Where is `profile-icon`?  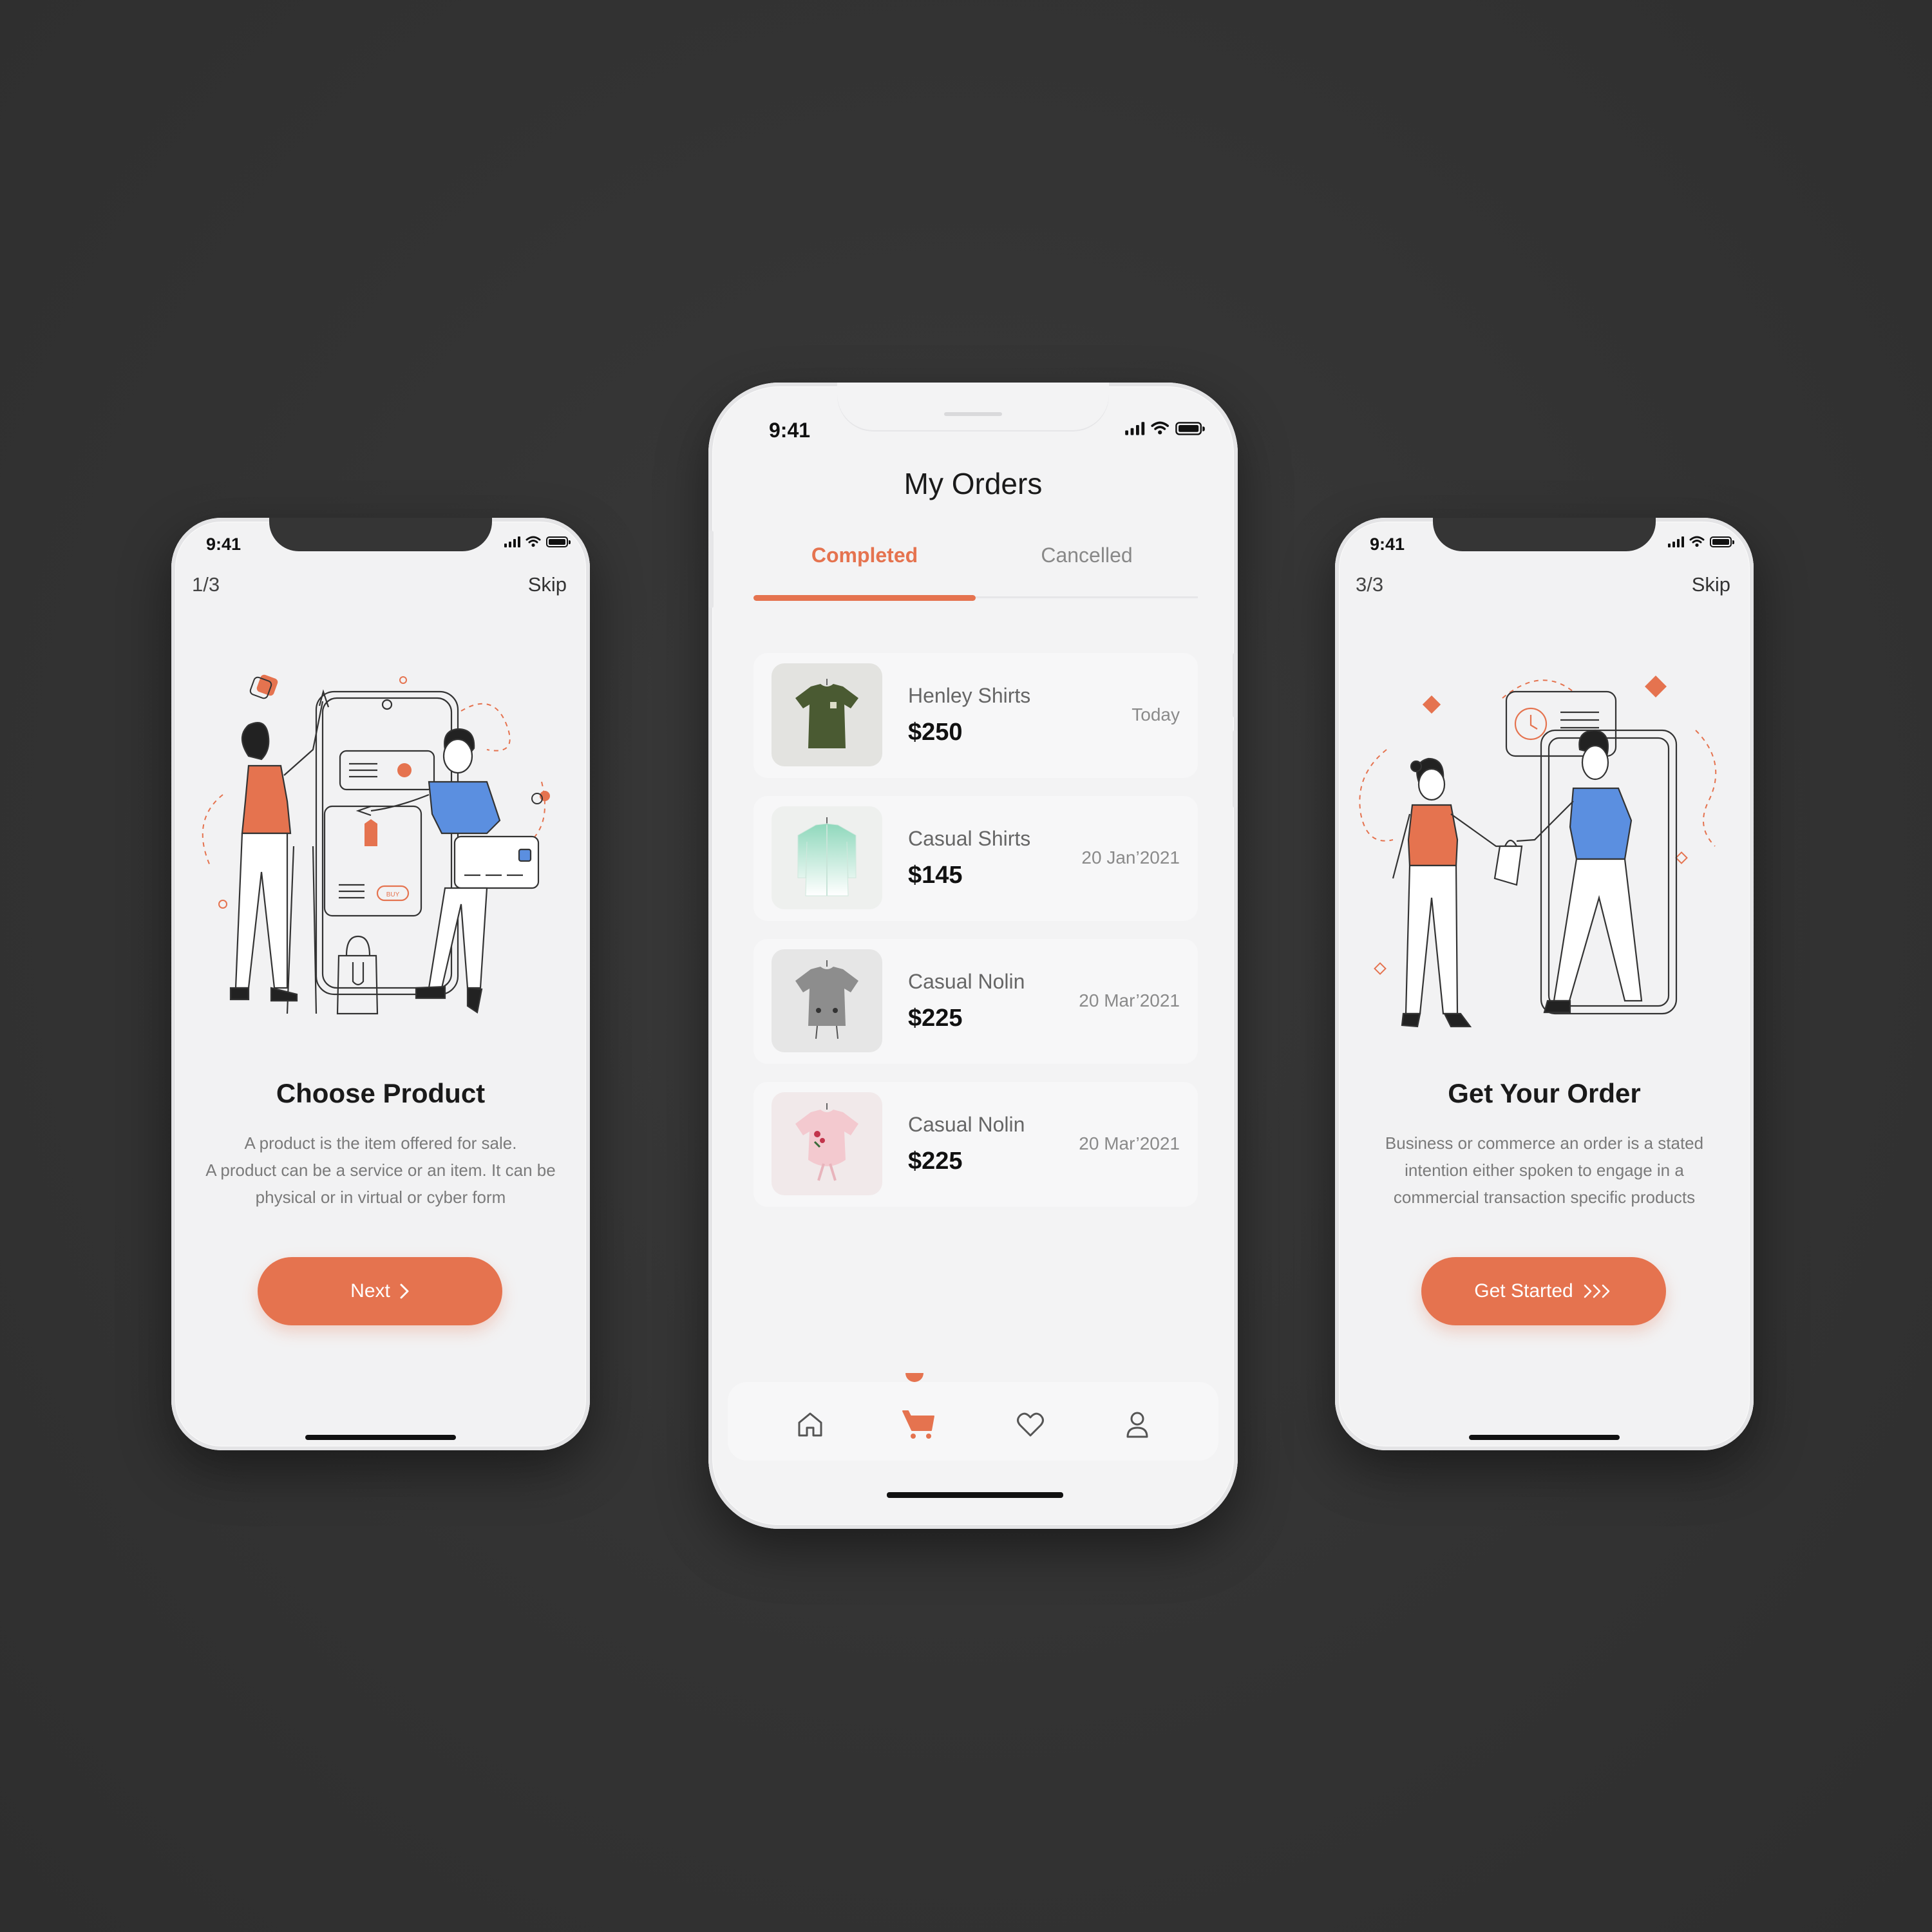
profile-icon is located at coordinates (1137, 1425).